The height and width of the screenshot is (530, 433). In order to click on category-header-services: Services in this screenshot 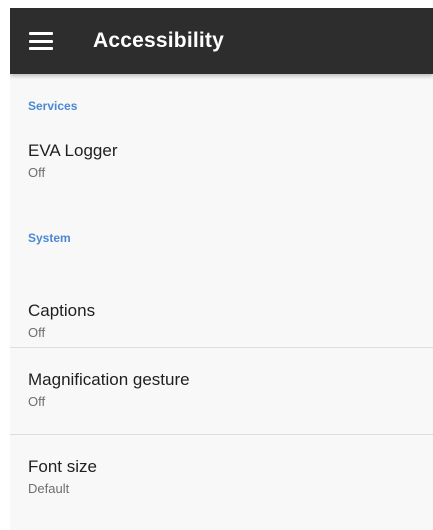, I will do `click(53, 106)`.